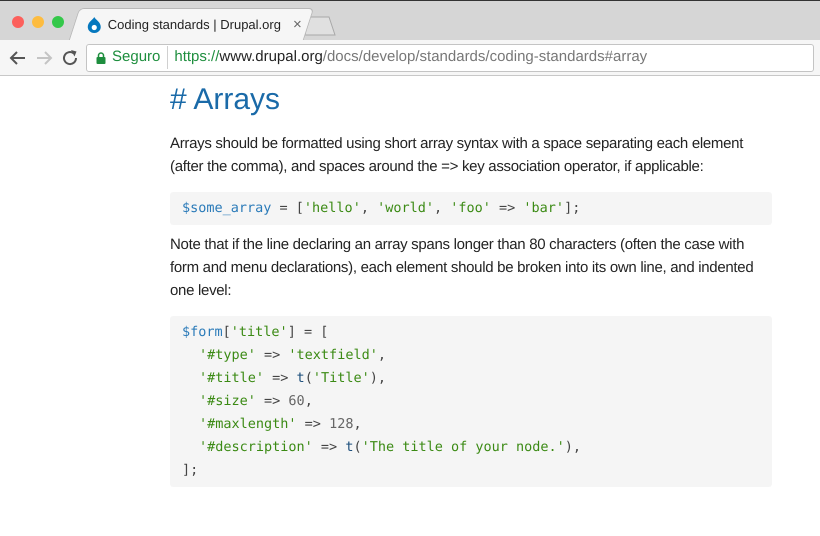 Image resolution: width=820 pixels, height=536 pixels. Describe the element at coordinates (195, 25) in the screenshot. I see `tab-title: Coding standards | Drupal.org` at that location.